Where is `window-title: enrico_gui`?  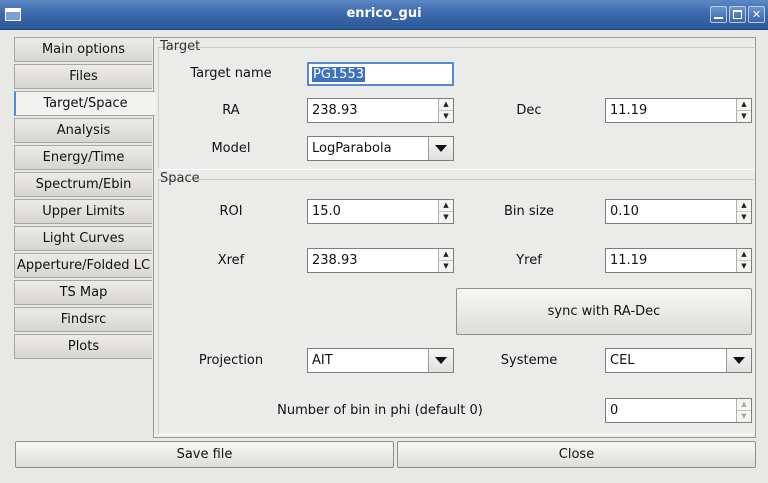
window-title: enrico_gui is located at coordinates (384, 13).